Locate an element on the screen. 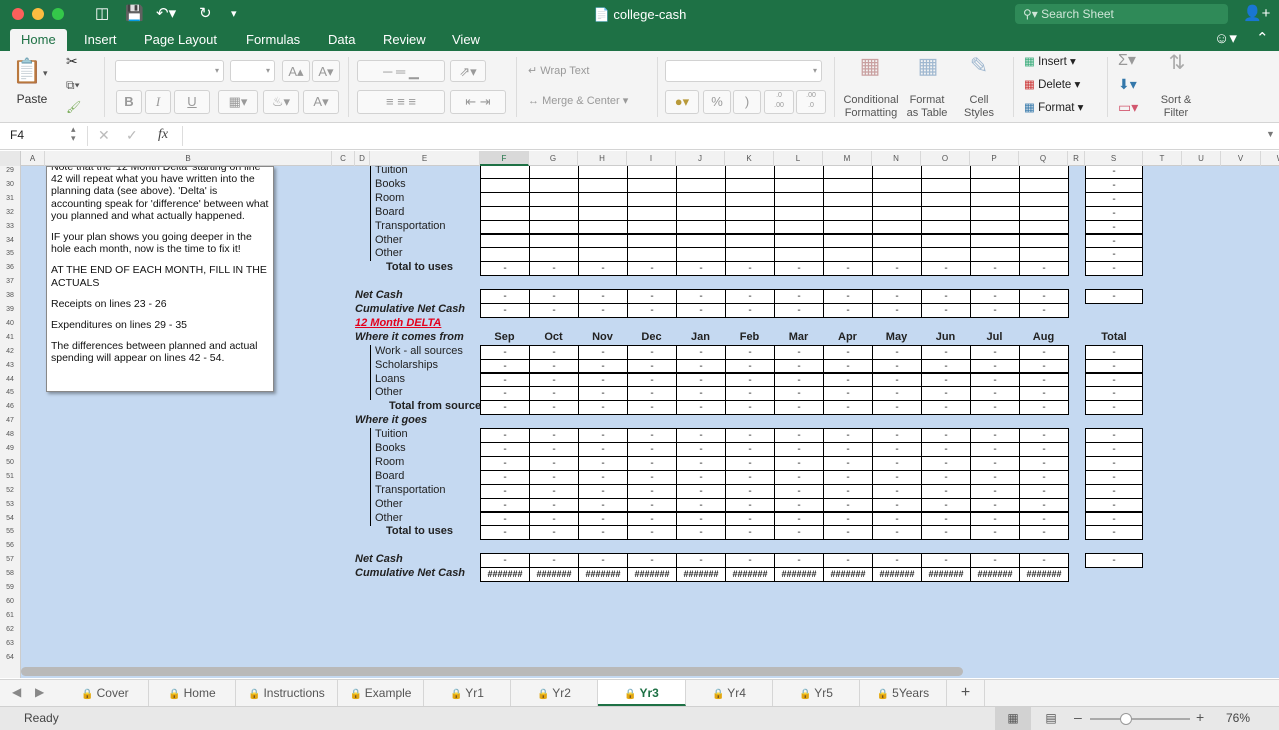  sheet-tab-cover: 🔒 Cover is located at coordinates (105, 693).